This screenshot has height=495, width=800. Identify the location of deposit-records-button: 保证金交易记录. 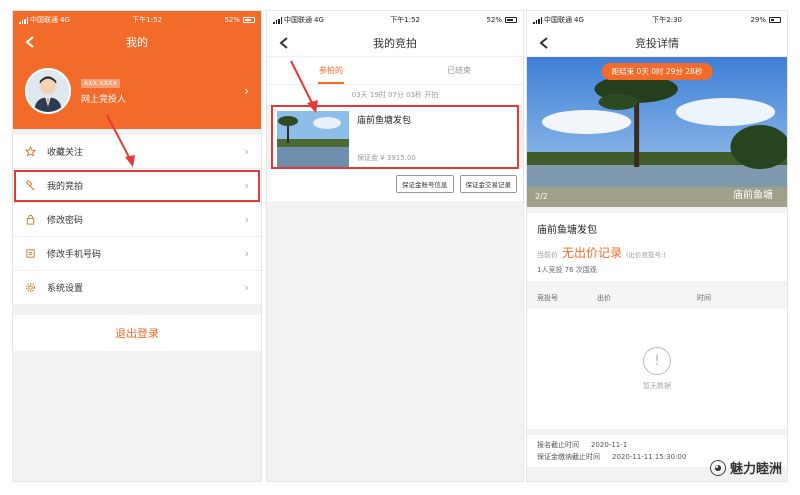
(488, 184).